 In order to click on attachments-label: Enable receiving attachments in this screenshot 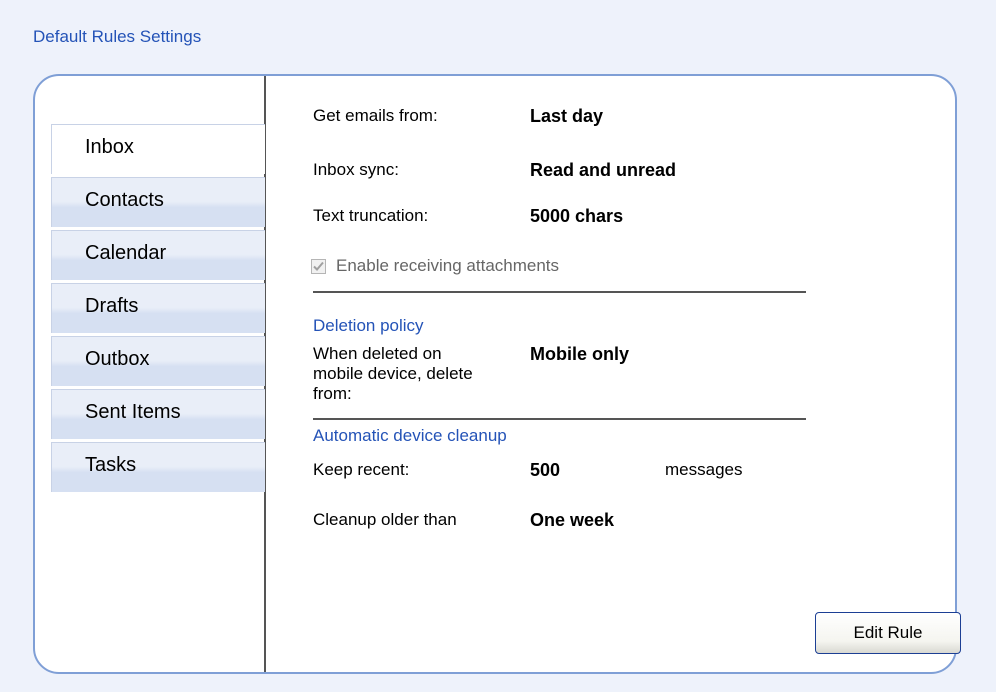, I will do `click(448, 265)`.